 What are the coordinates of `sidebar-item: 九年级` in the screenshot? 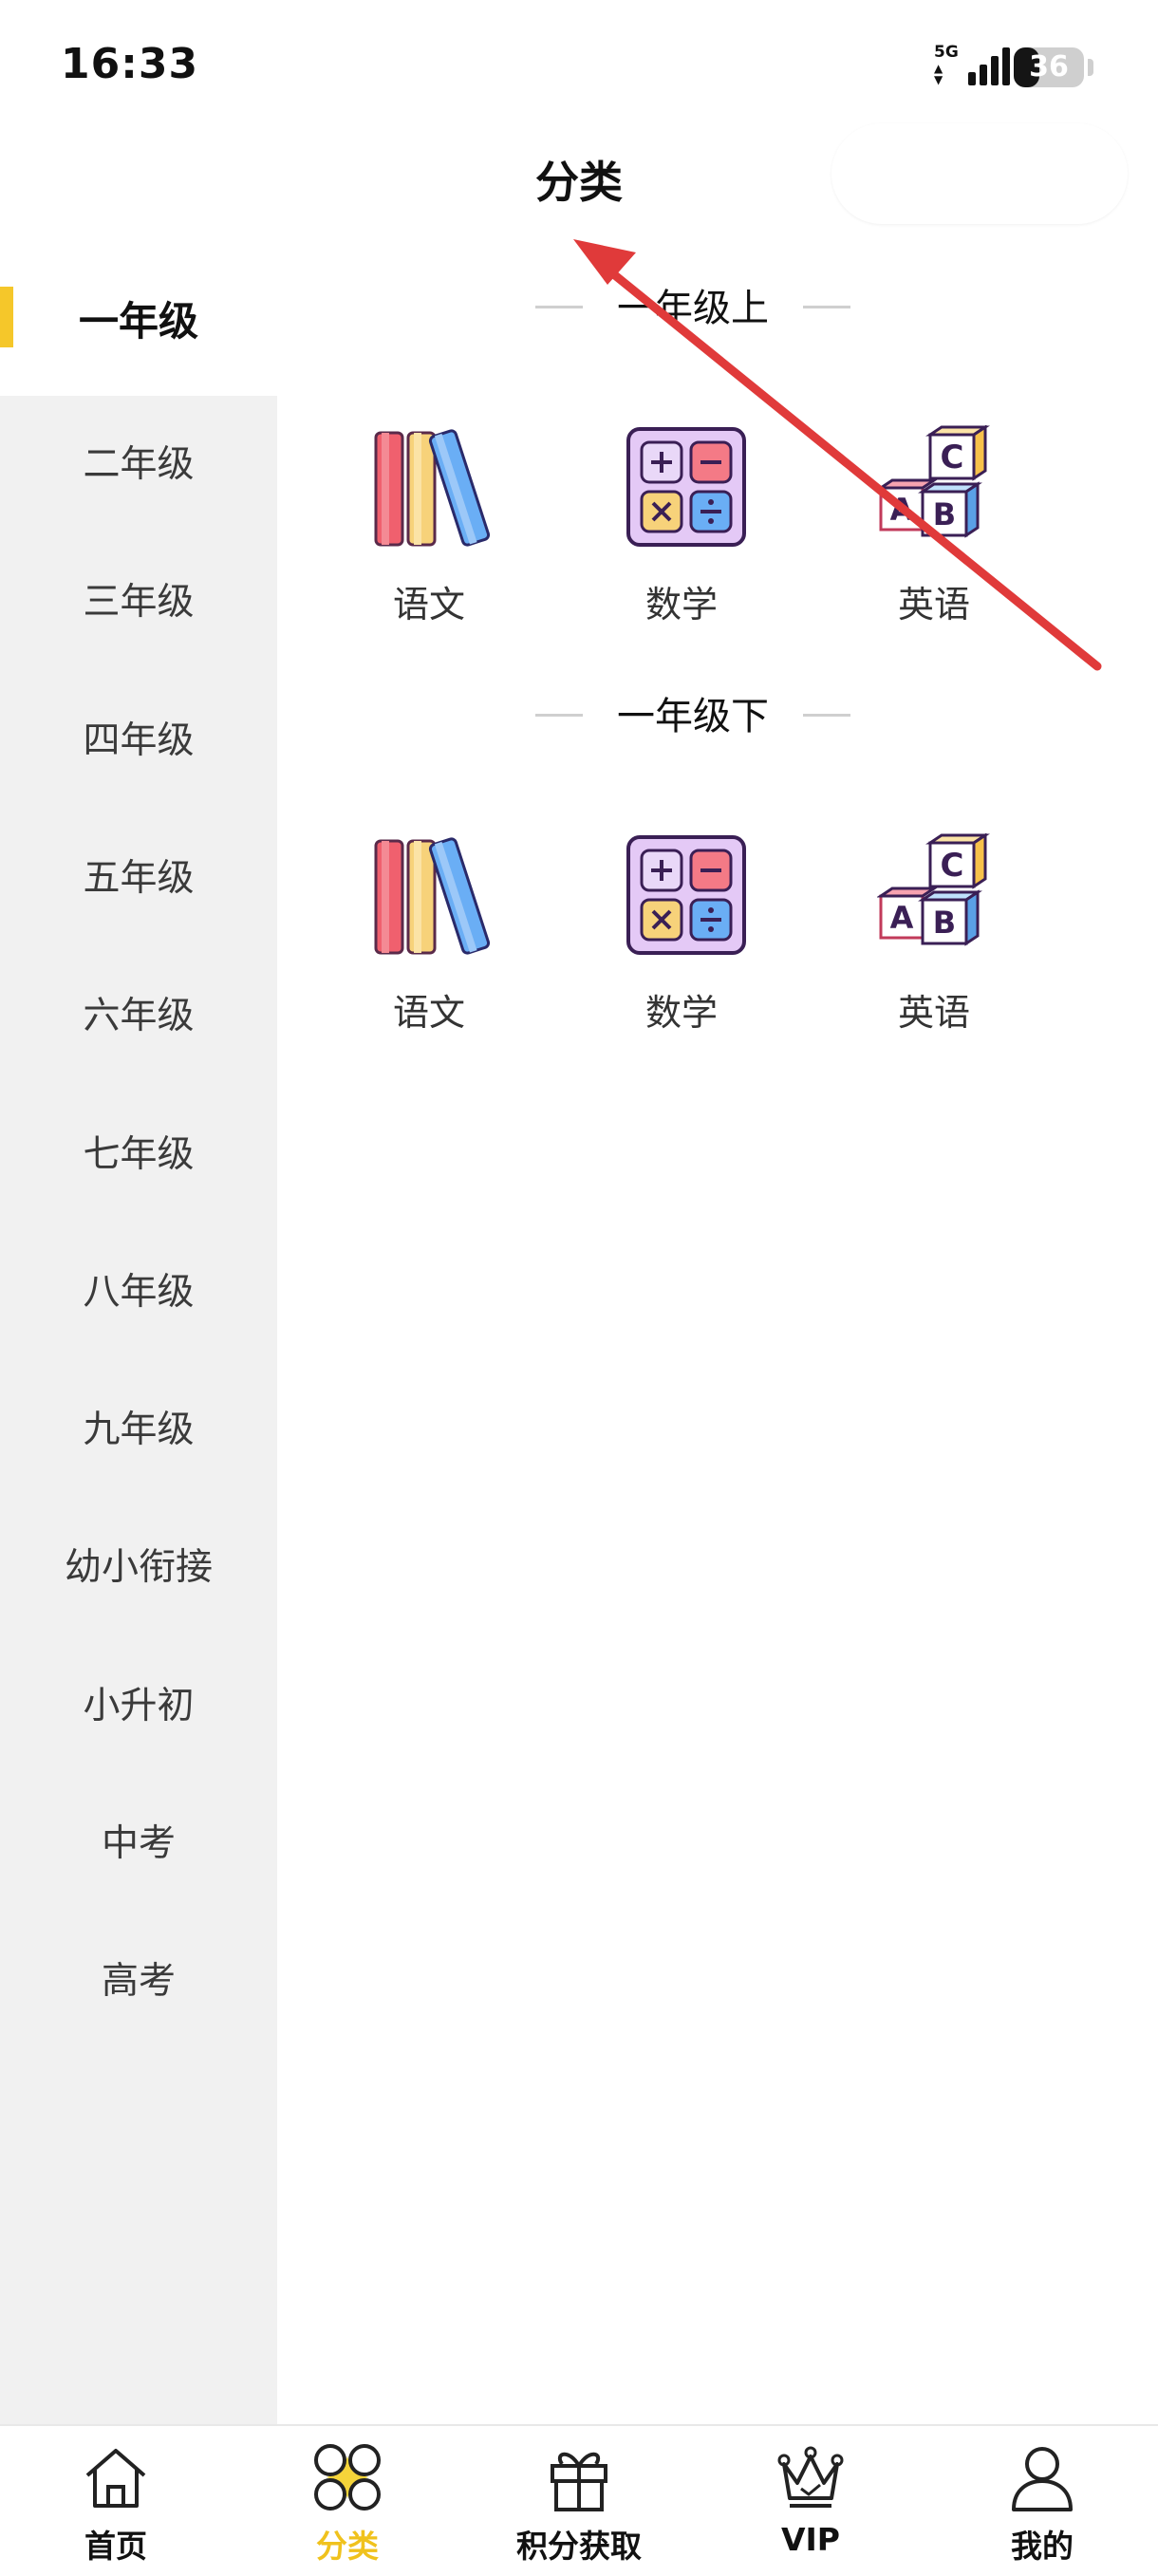 It's located at (138, 1430).